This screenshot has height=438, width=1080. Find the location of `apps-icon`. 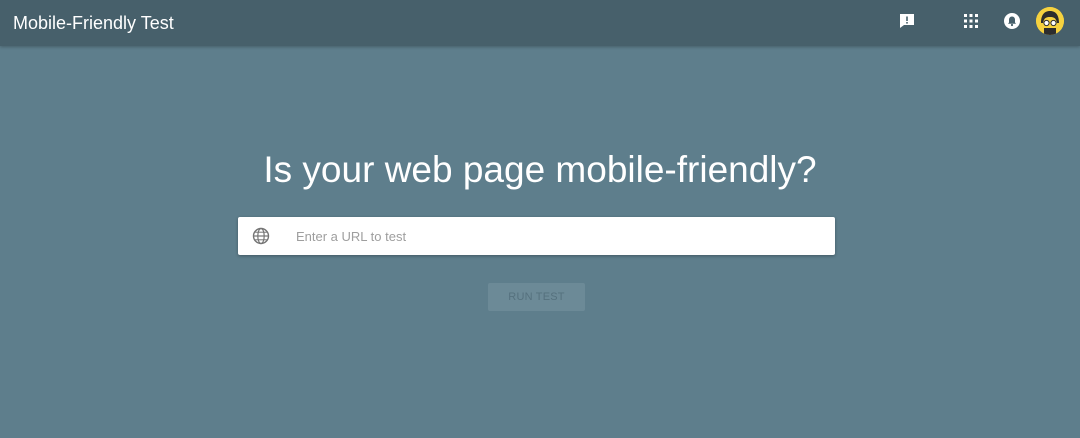

apps-icon is located at coordinates (971, 21).